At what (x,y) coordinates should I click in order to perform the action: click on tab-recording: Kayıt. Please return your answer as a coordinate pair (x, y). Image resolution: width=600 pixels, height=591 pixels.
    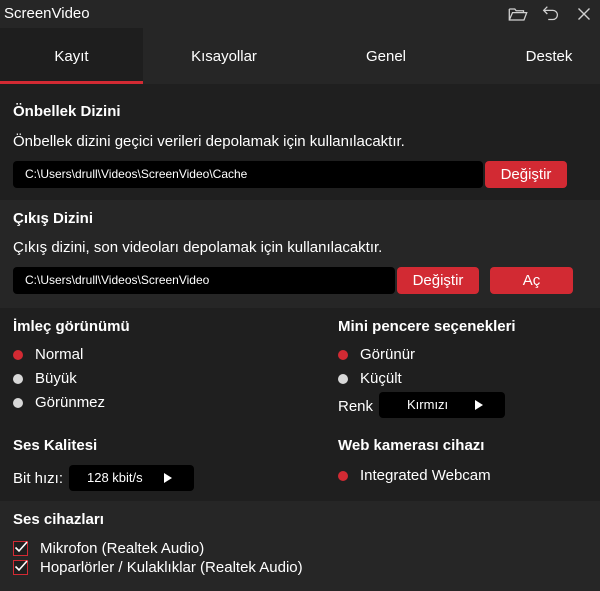
    Looking at the image, I should click on (71, 56).